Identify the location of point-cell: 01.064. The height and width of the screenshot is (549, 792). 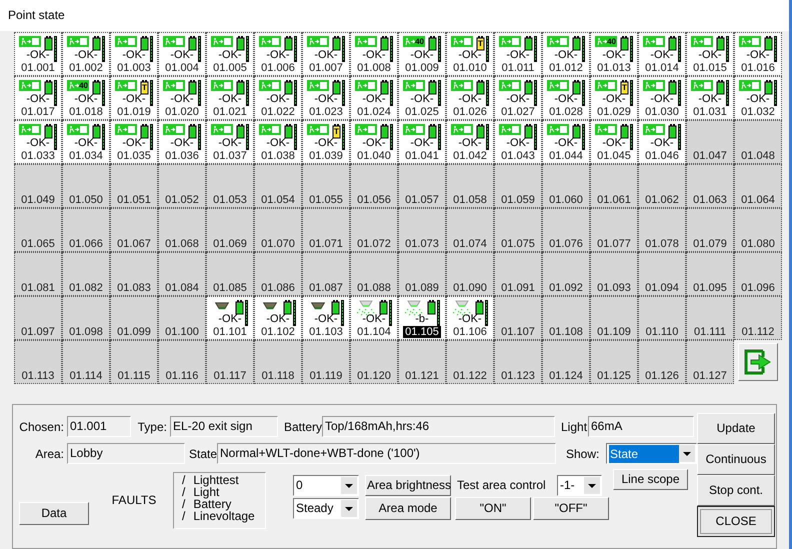
(758, 186).